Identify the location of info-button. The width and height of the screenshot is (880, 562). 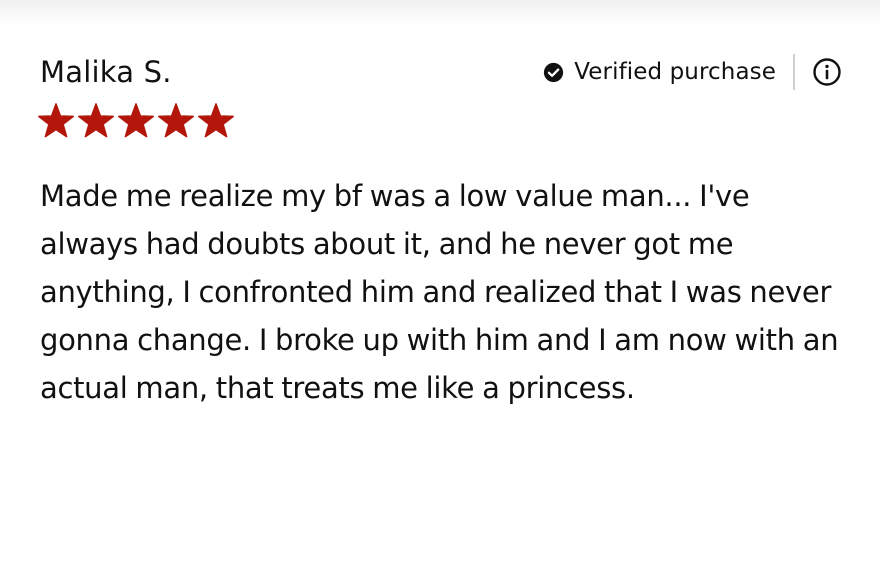
(827, 72).